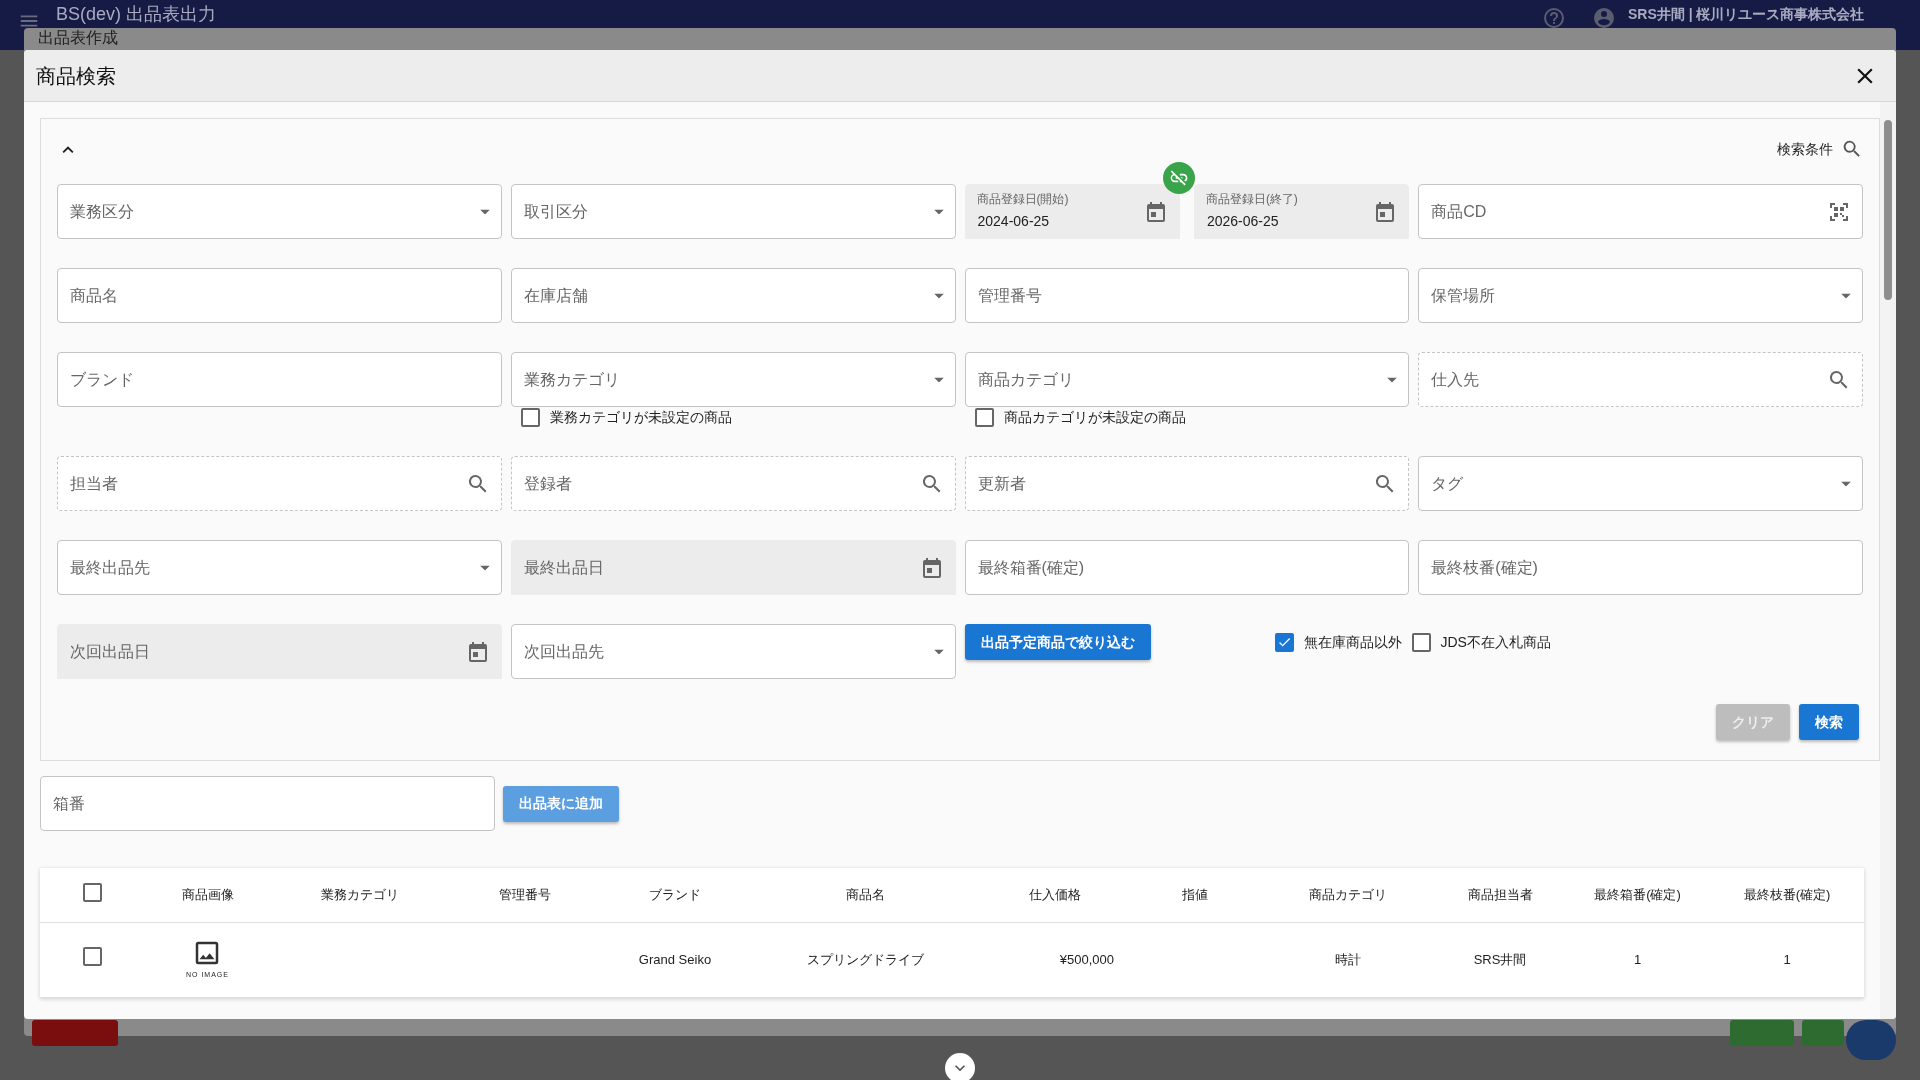 This screenshot has width=1920, height=1080. What do you see at coordinates (1871, 1040) in the screenshot?
I see `chat-button` at bounding box center [1871, 1040].